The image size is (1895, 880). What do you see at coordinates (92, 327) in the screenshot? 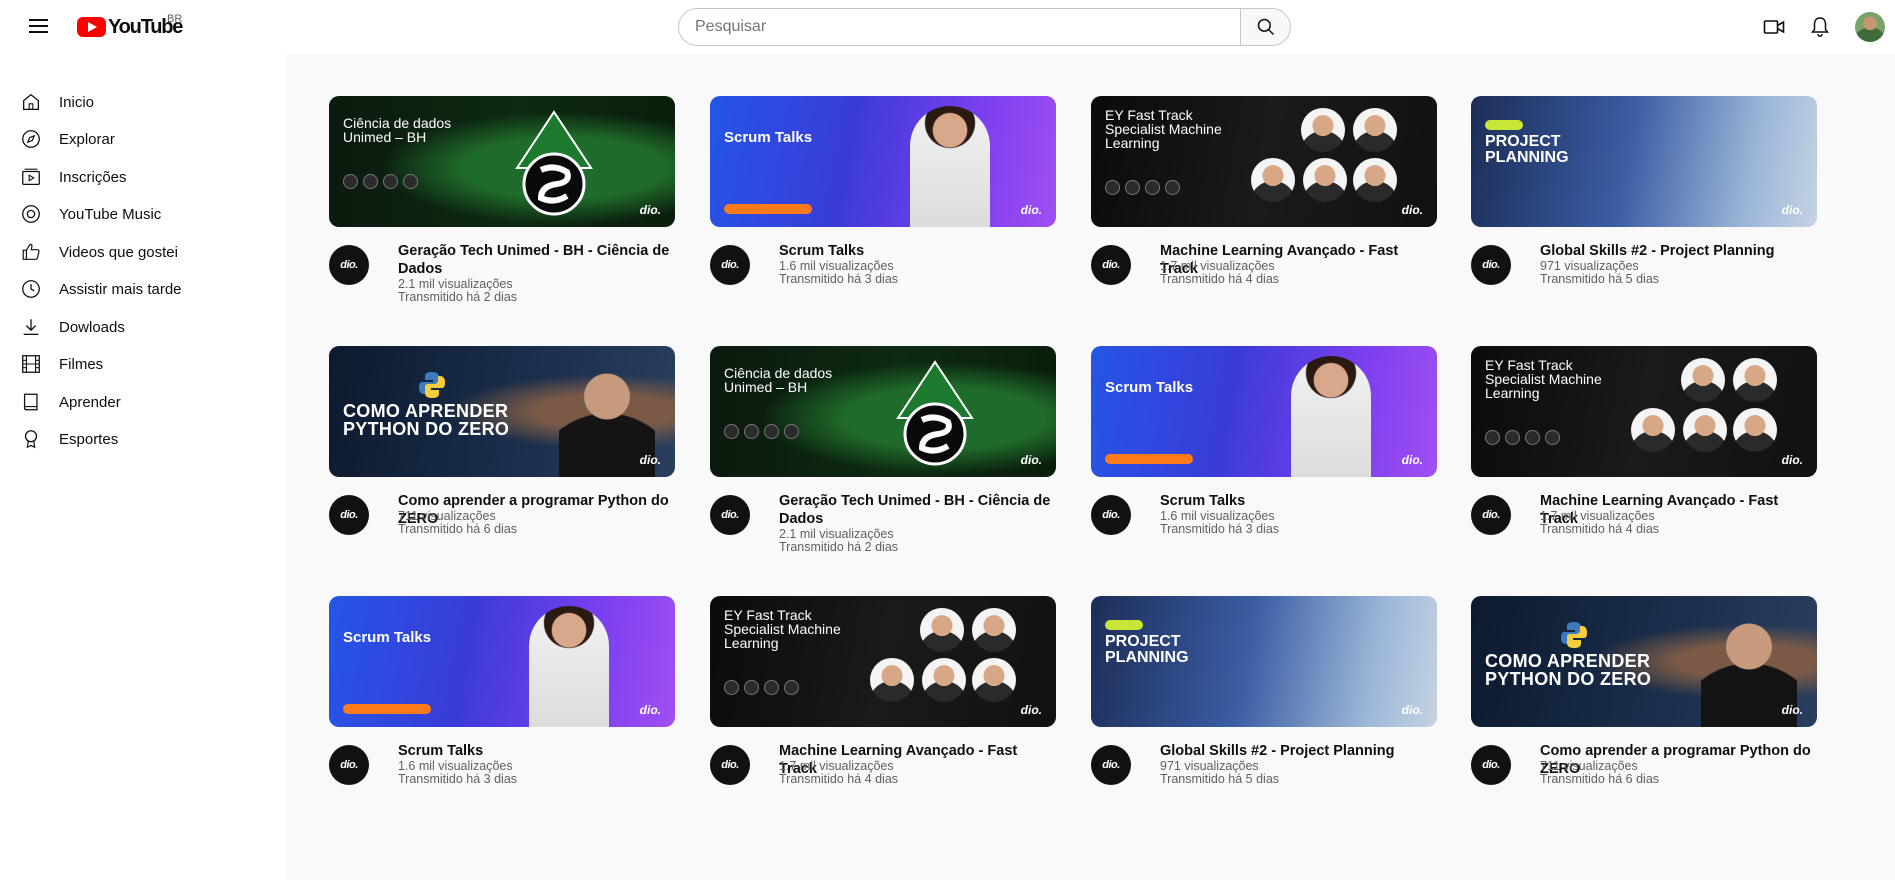
I see `sidebar-item-label: Dowloads` at bounding box center [92, 327].